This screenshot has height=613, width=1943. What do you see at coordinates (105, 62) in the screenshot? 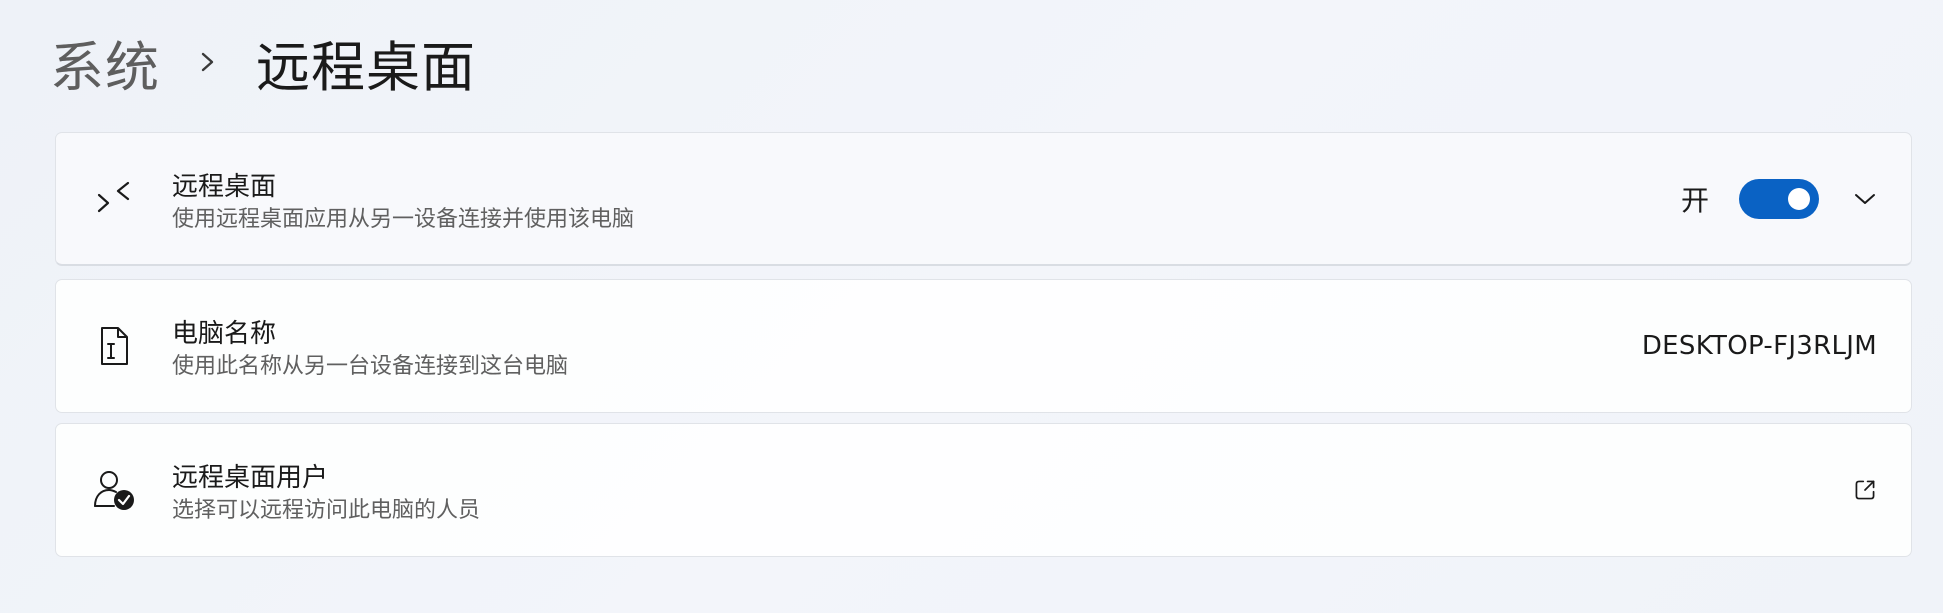
I see `breadcrumb-parent-system: 系统` at bounding box center [105, 62].